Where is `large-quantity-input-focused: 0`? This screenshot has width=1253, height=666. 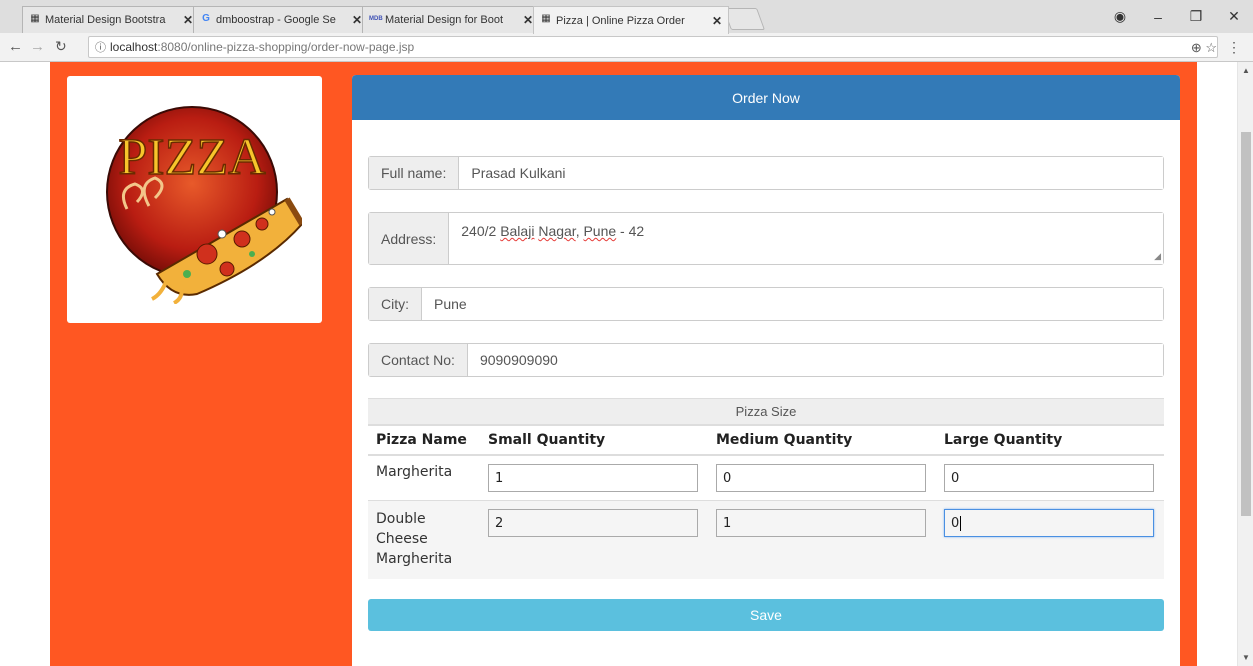 large-quantity-input-focused: 0 is located at coordinates (1049, 523).